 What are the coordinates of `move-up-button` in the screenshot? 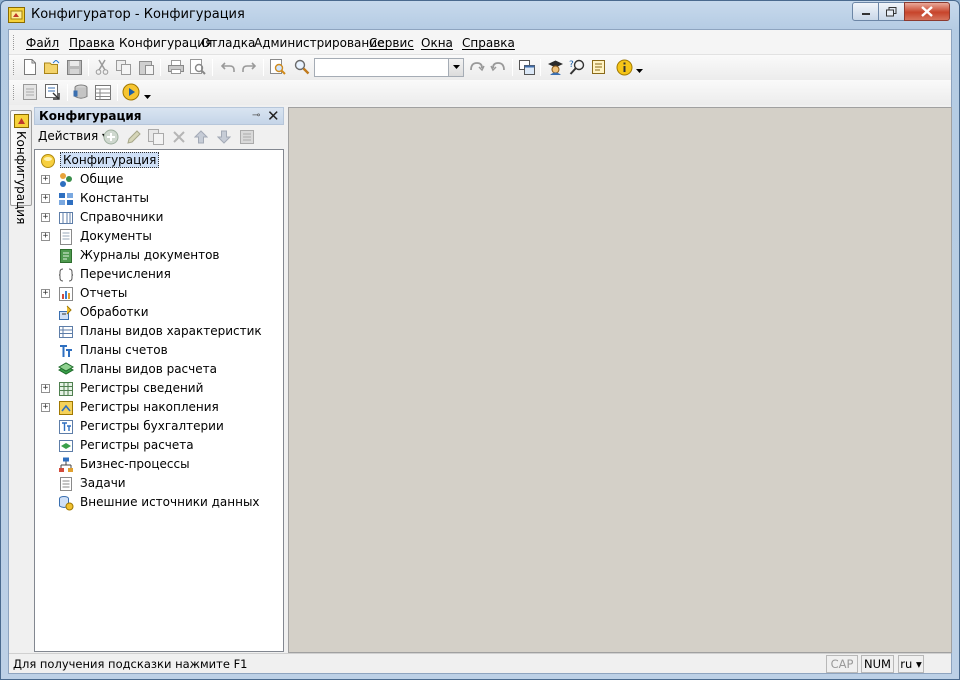 It's located at (201, 137).